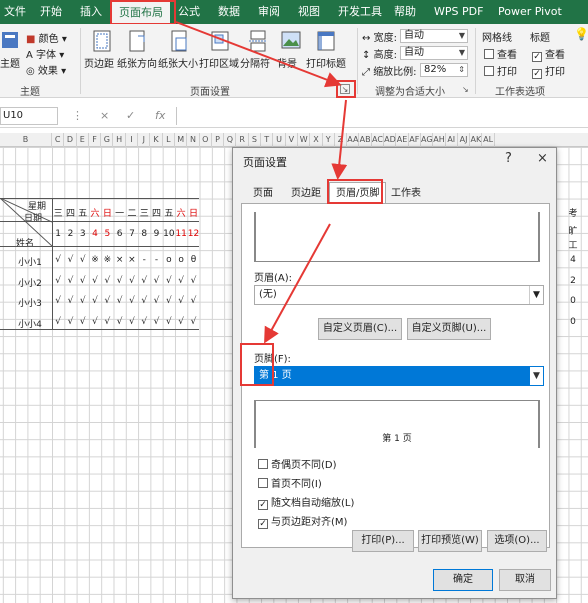 This screenshot has width=588, height=603. Describe the element at coordinates (444, 70) in the screenshot. I see `zoom-spinner: 82% ⇕` at that location.